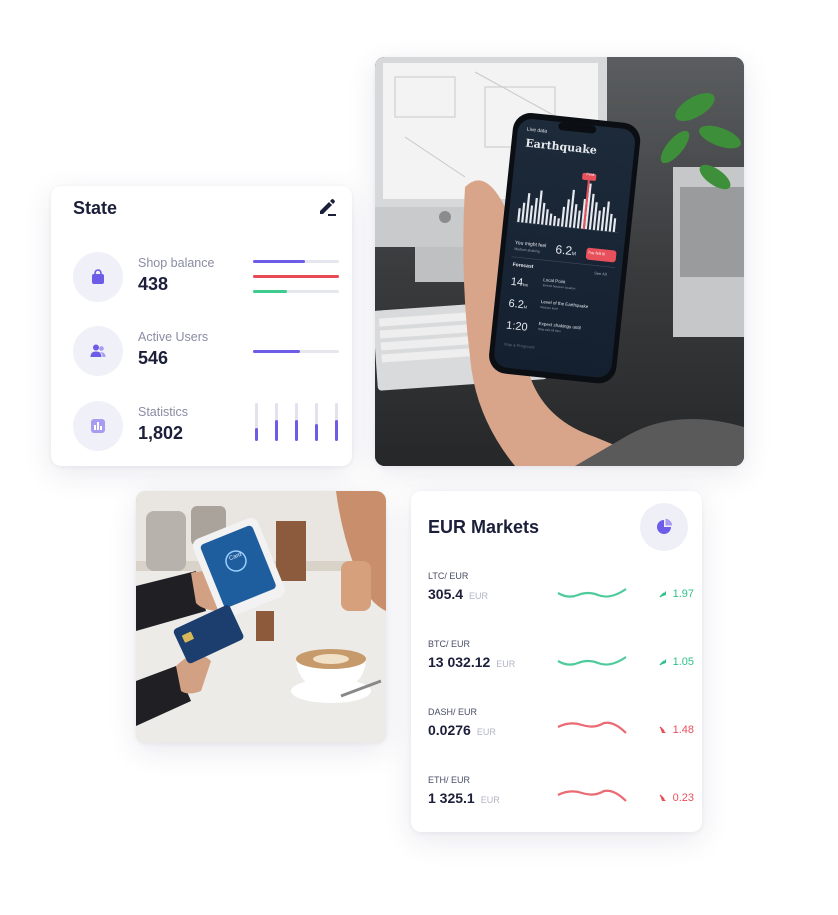  I want to click on felt-button: I've felt it!, so click(596, 253).